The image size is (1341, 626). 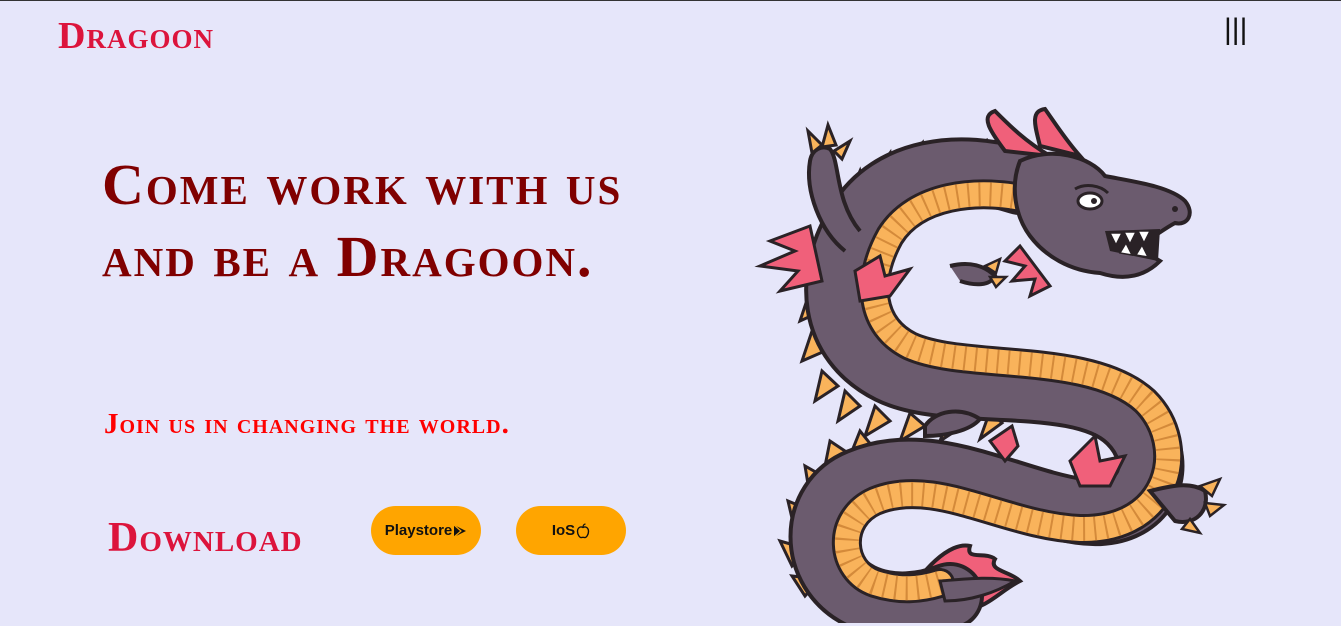 I want to click on menu-icon: |||, so click(x=1235, y=30).